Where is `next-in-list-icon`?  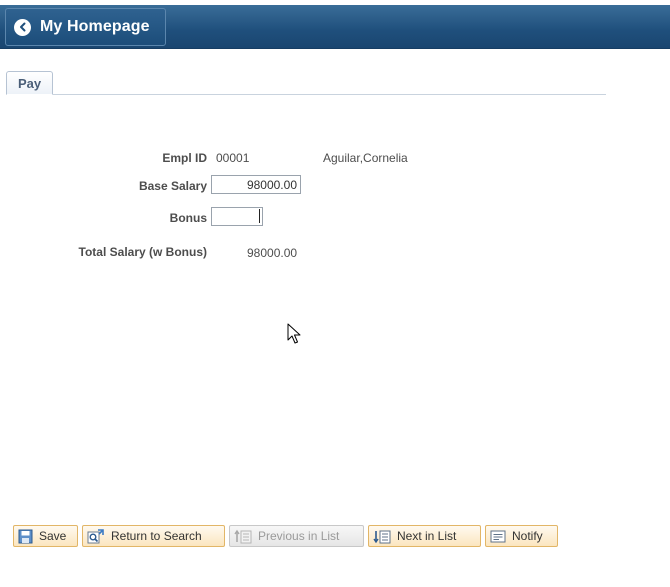 next-in-list-icon is located at coordinates (382, 536).